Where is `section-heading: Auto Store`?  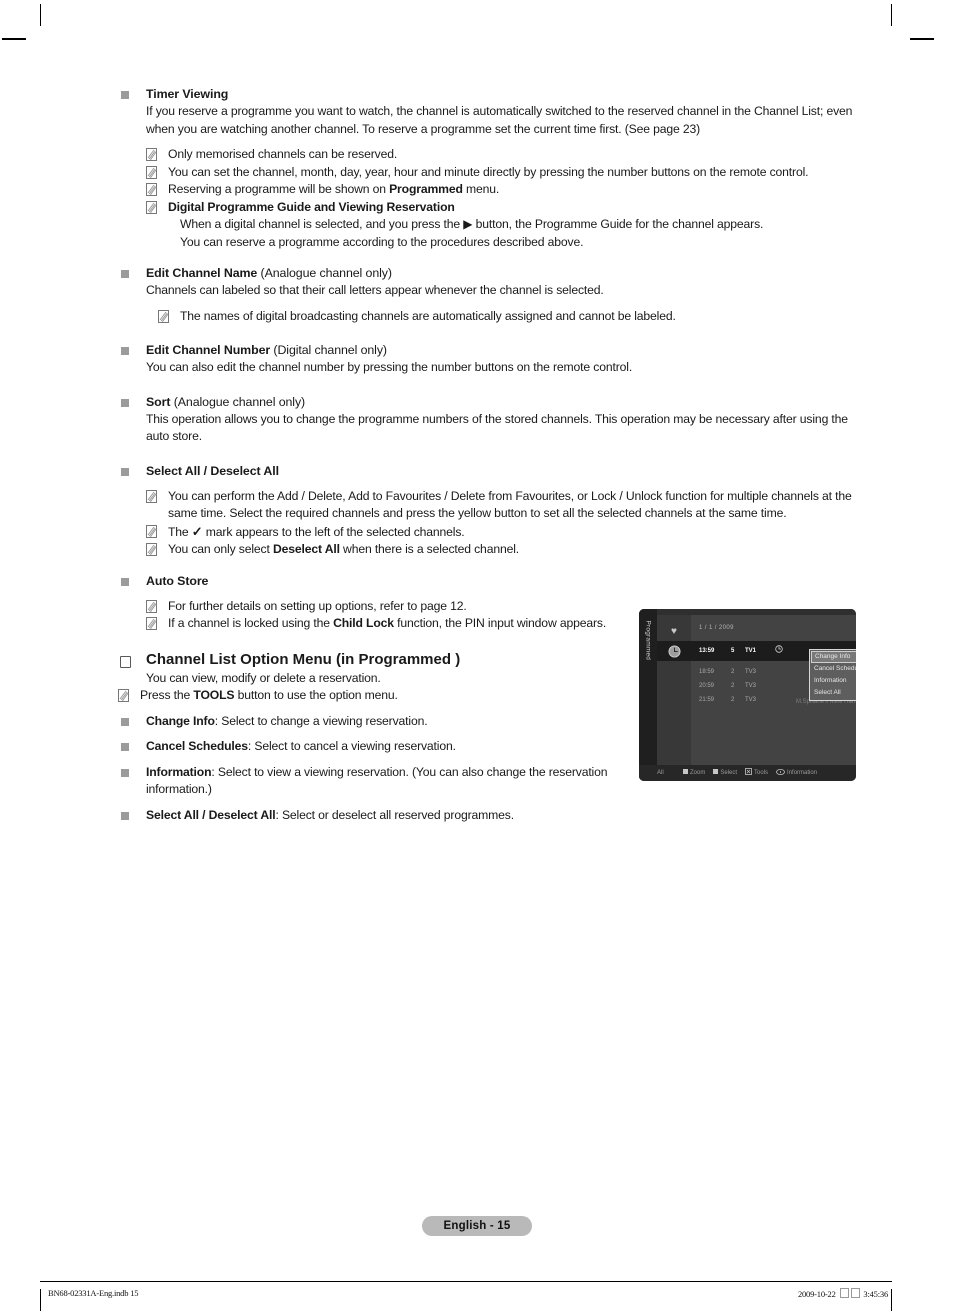 section-heading: Auto Store is located at coordinates (177, 580).